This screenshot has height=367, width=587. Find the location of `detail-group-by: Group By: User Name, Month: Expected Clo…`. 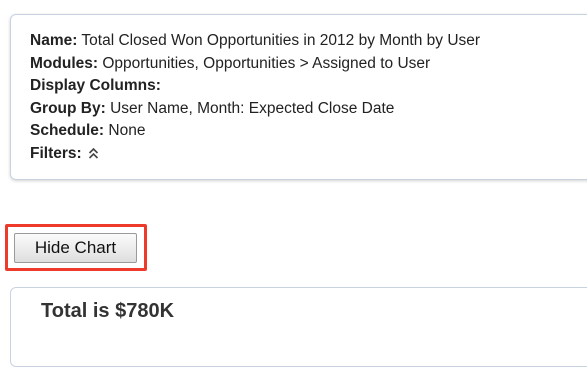

detail-group-by: Group By: User Name, Month: Expected Clo… is located at coordinates (308, 109).